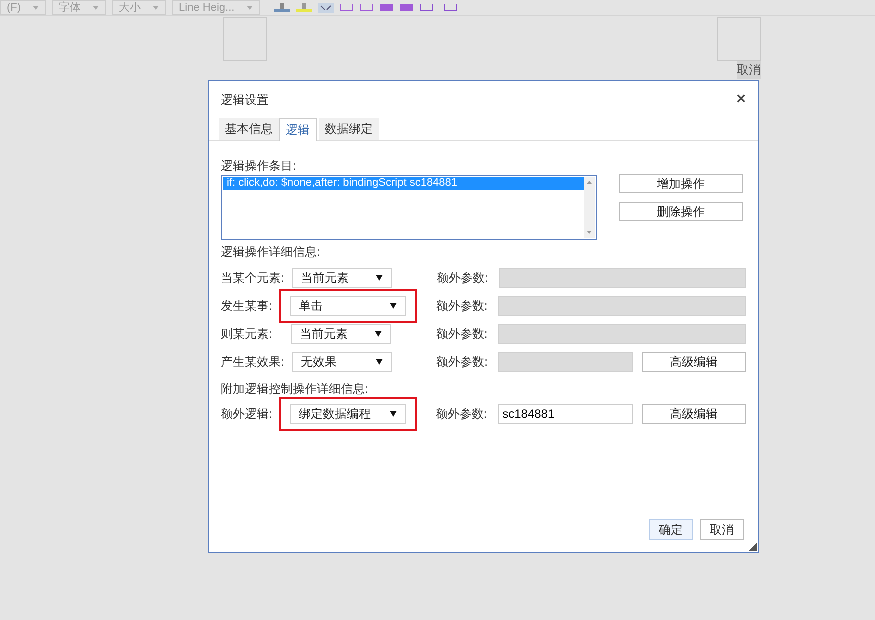 The width and height of the screenshot is (875, 620). What do you see at coordinates (741, 100) in the screenshot?
I see `close-button: ×` at bounding box center [741, 100].